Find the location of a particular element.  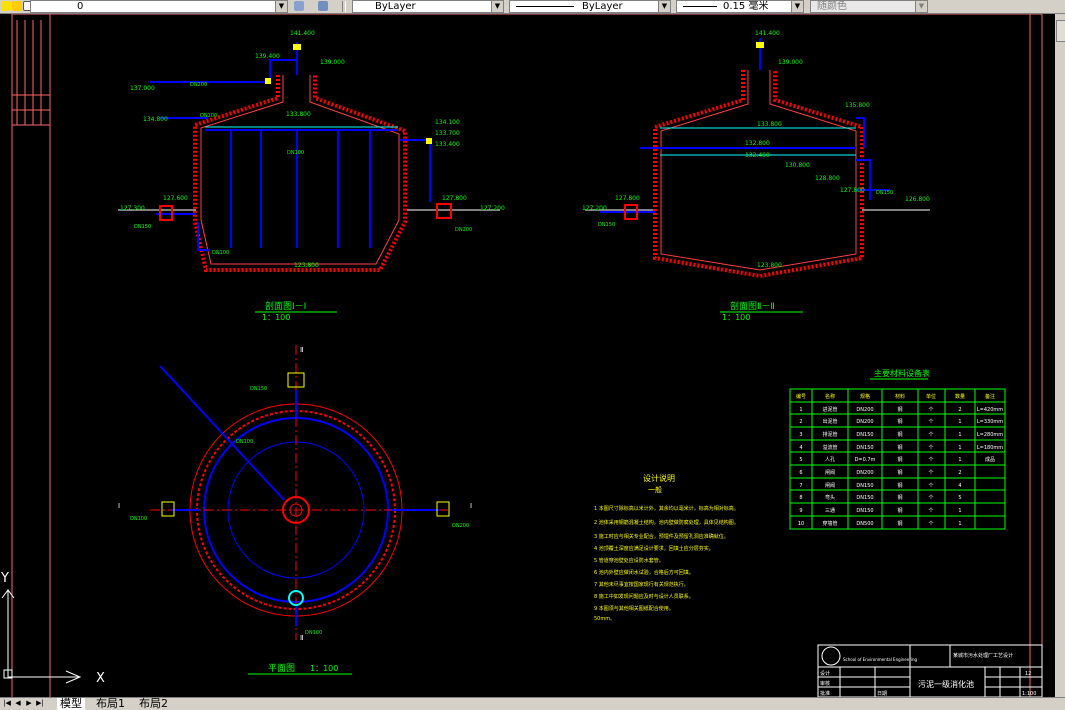

lineweight-dropdown: 0.15 毫米 ▼ is located at coordinates (740, 6).